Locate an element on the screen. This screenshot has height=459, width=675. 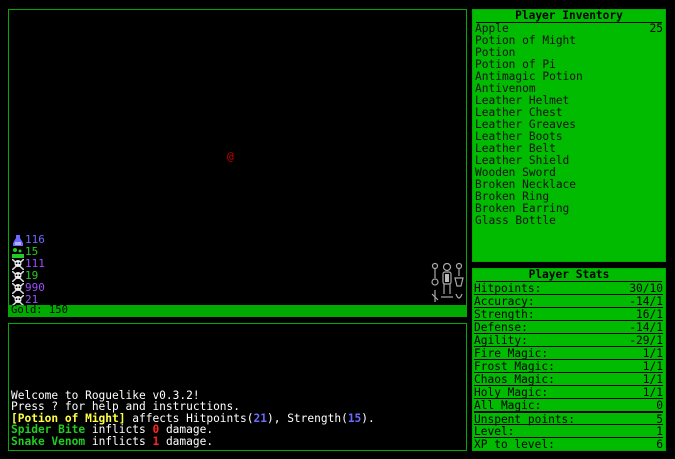
stat-row: Unspent points: 5 is located at coordinates (568, 419).